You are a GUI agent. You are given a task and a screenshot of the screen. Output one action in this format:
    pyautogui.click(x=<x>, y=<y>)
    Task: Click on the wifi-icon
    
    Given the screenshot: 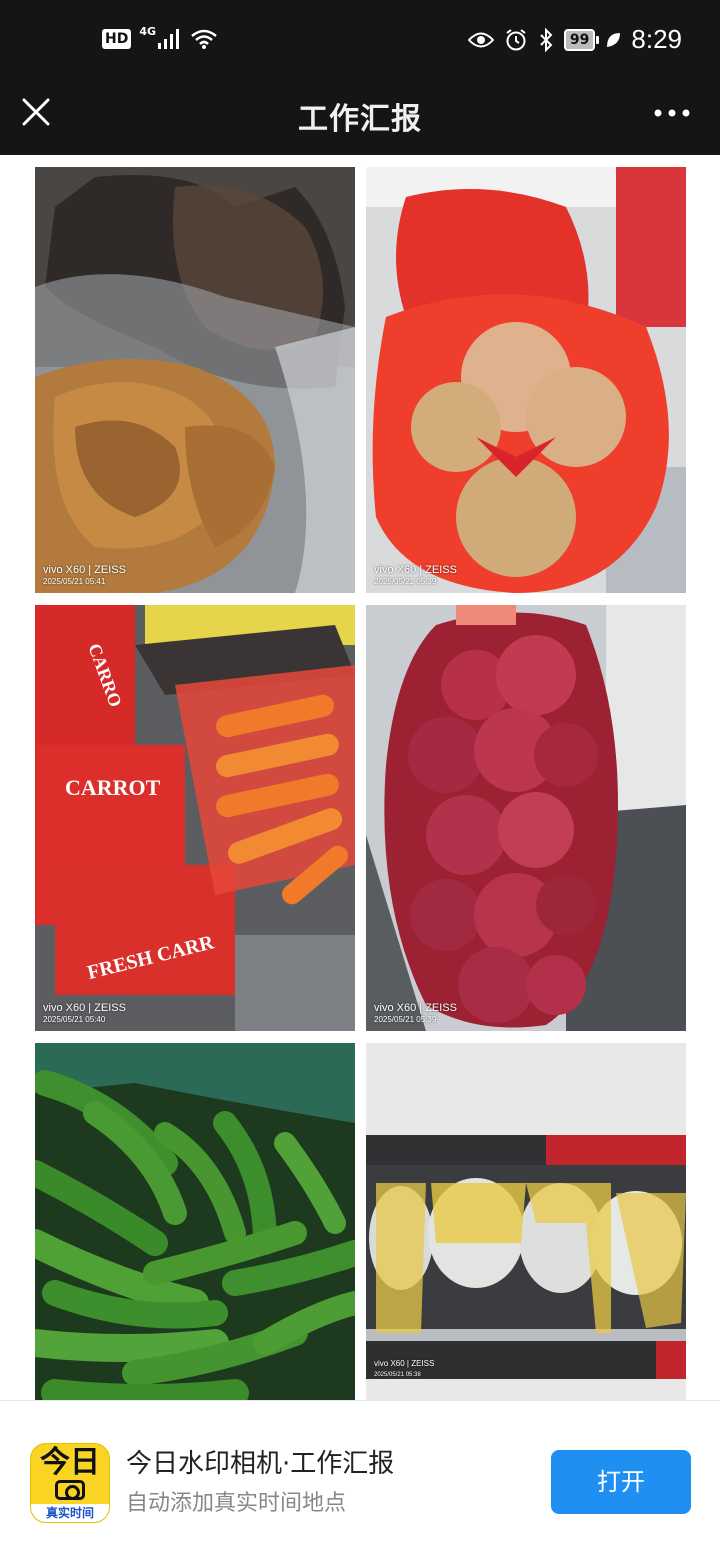 What is the action you would take?
    pyautogui.click(x=204, y=39)
    